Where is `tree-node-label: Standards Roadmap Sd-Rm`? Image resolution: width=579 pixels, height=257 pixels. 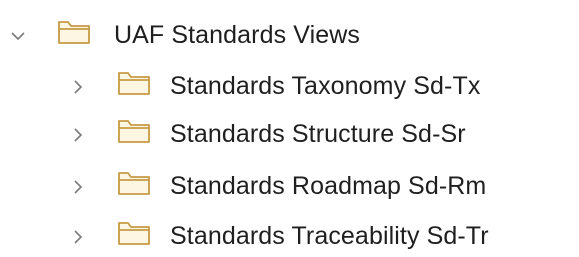
tree-node-label: Standards Roadmap Sd-Rm is located at coordinates (328, 186).